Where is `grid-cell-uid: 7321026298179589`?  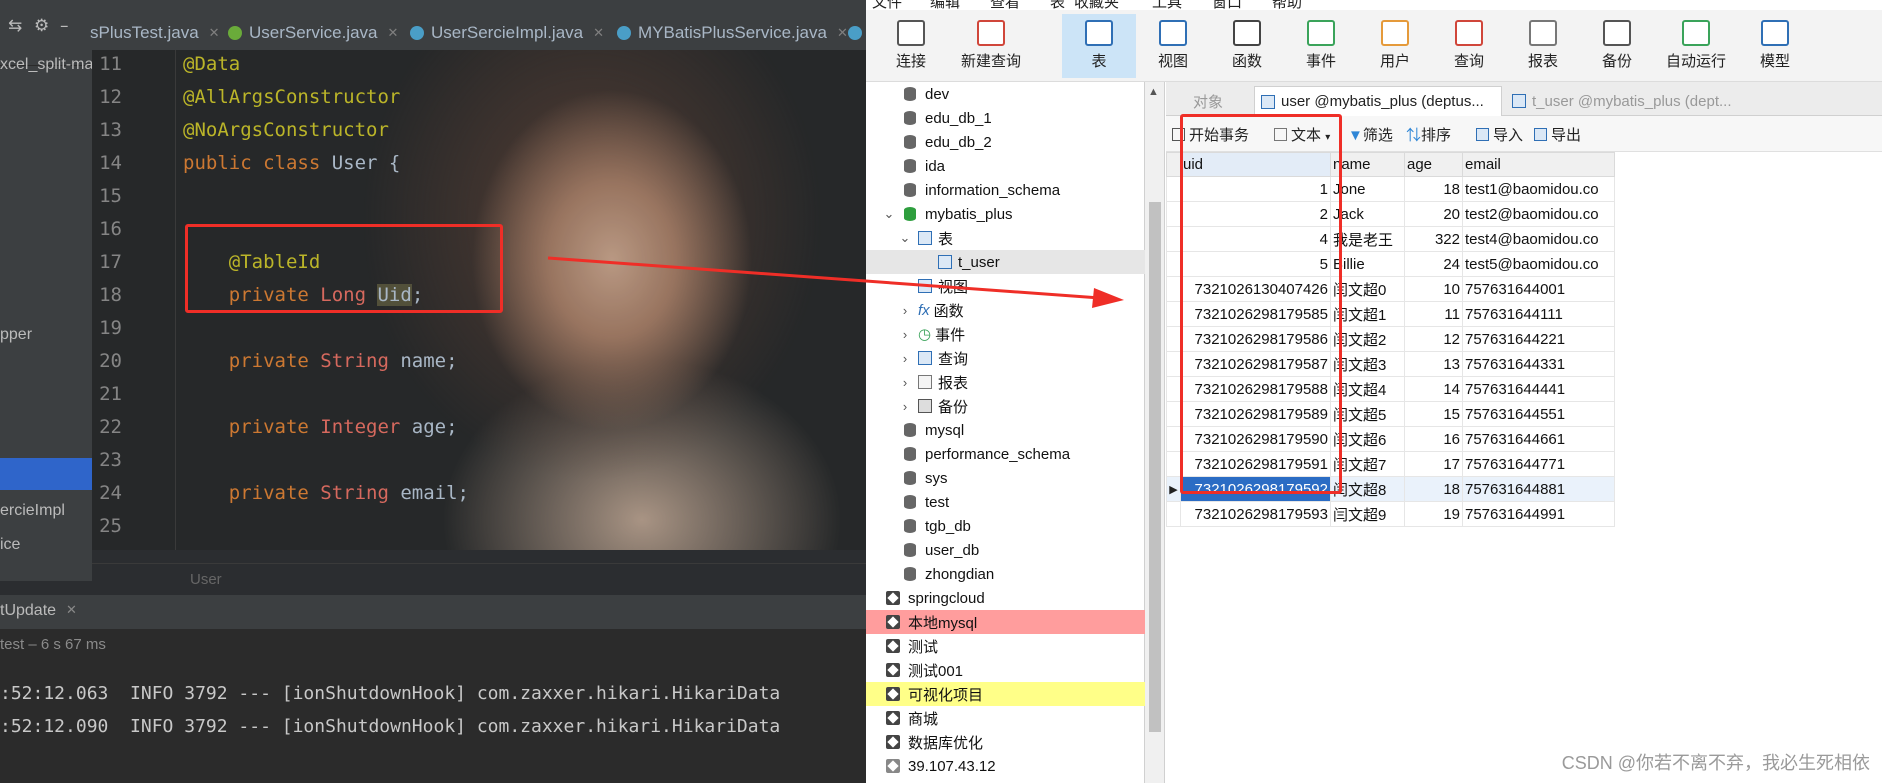
grid-cell-uid: 7321026298179589 is located at coordinates (1255, 414).